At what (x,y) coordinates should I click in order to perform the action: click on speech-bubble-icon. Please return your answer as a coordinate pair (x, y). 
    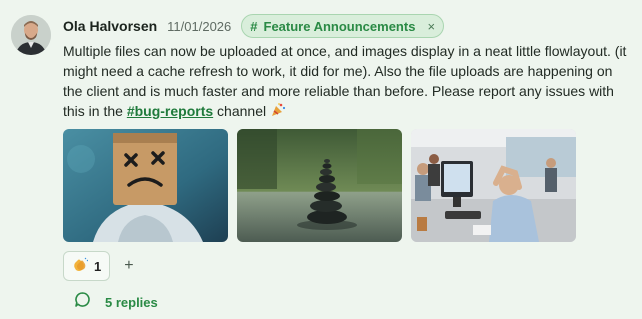
    Looking at the image, I should click on (82, 302).